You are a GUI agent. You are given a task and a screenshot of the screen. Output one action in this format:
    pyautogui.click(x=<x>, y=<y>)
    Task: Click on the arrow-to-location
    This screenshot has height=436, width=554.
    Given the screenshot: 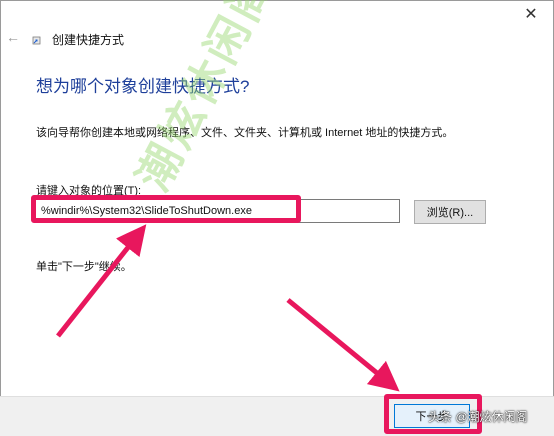 What is the action you would take?
    pyautogui.click(x=101, y=281)
    